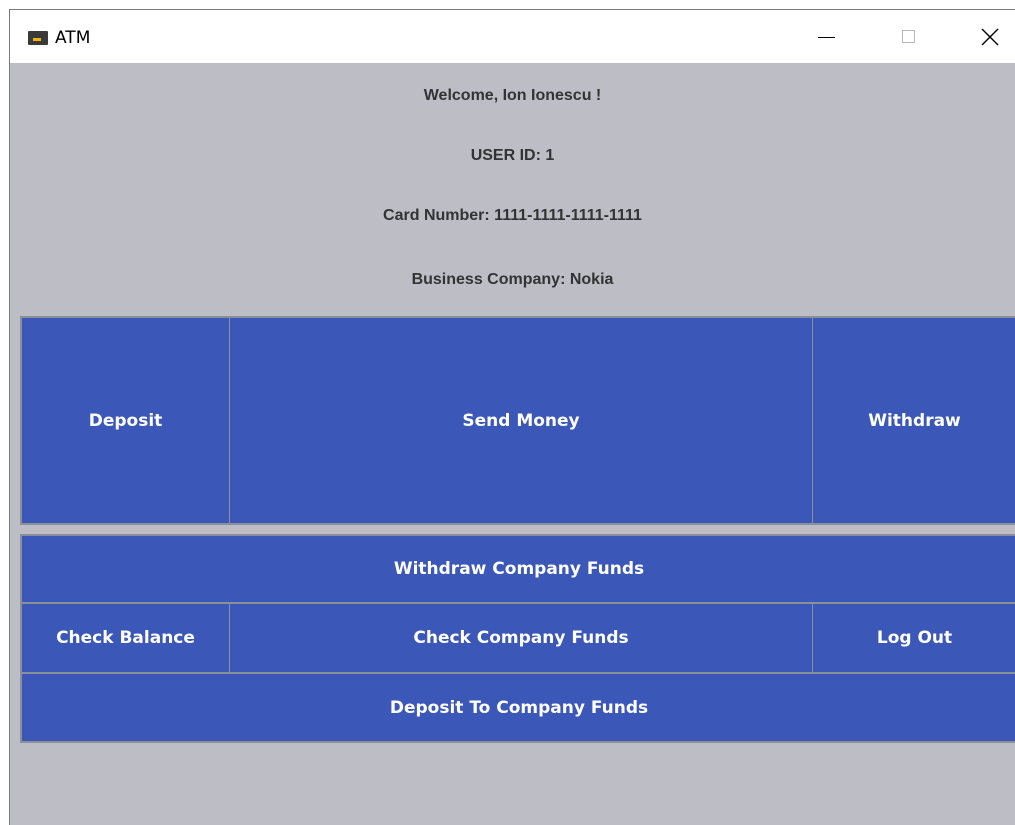  I want to click on close-button, so click(990, 36).